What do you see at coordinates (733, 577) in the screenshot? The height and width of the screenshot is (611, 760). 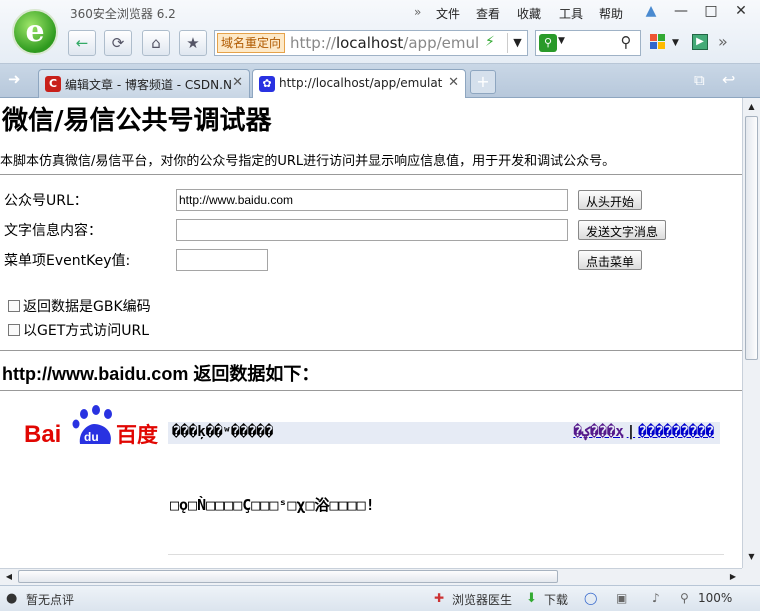 I see `scroll-right-icon: ▶` at bounding box center [733, 577].